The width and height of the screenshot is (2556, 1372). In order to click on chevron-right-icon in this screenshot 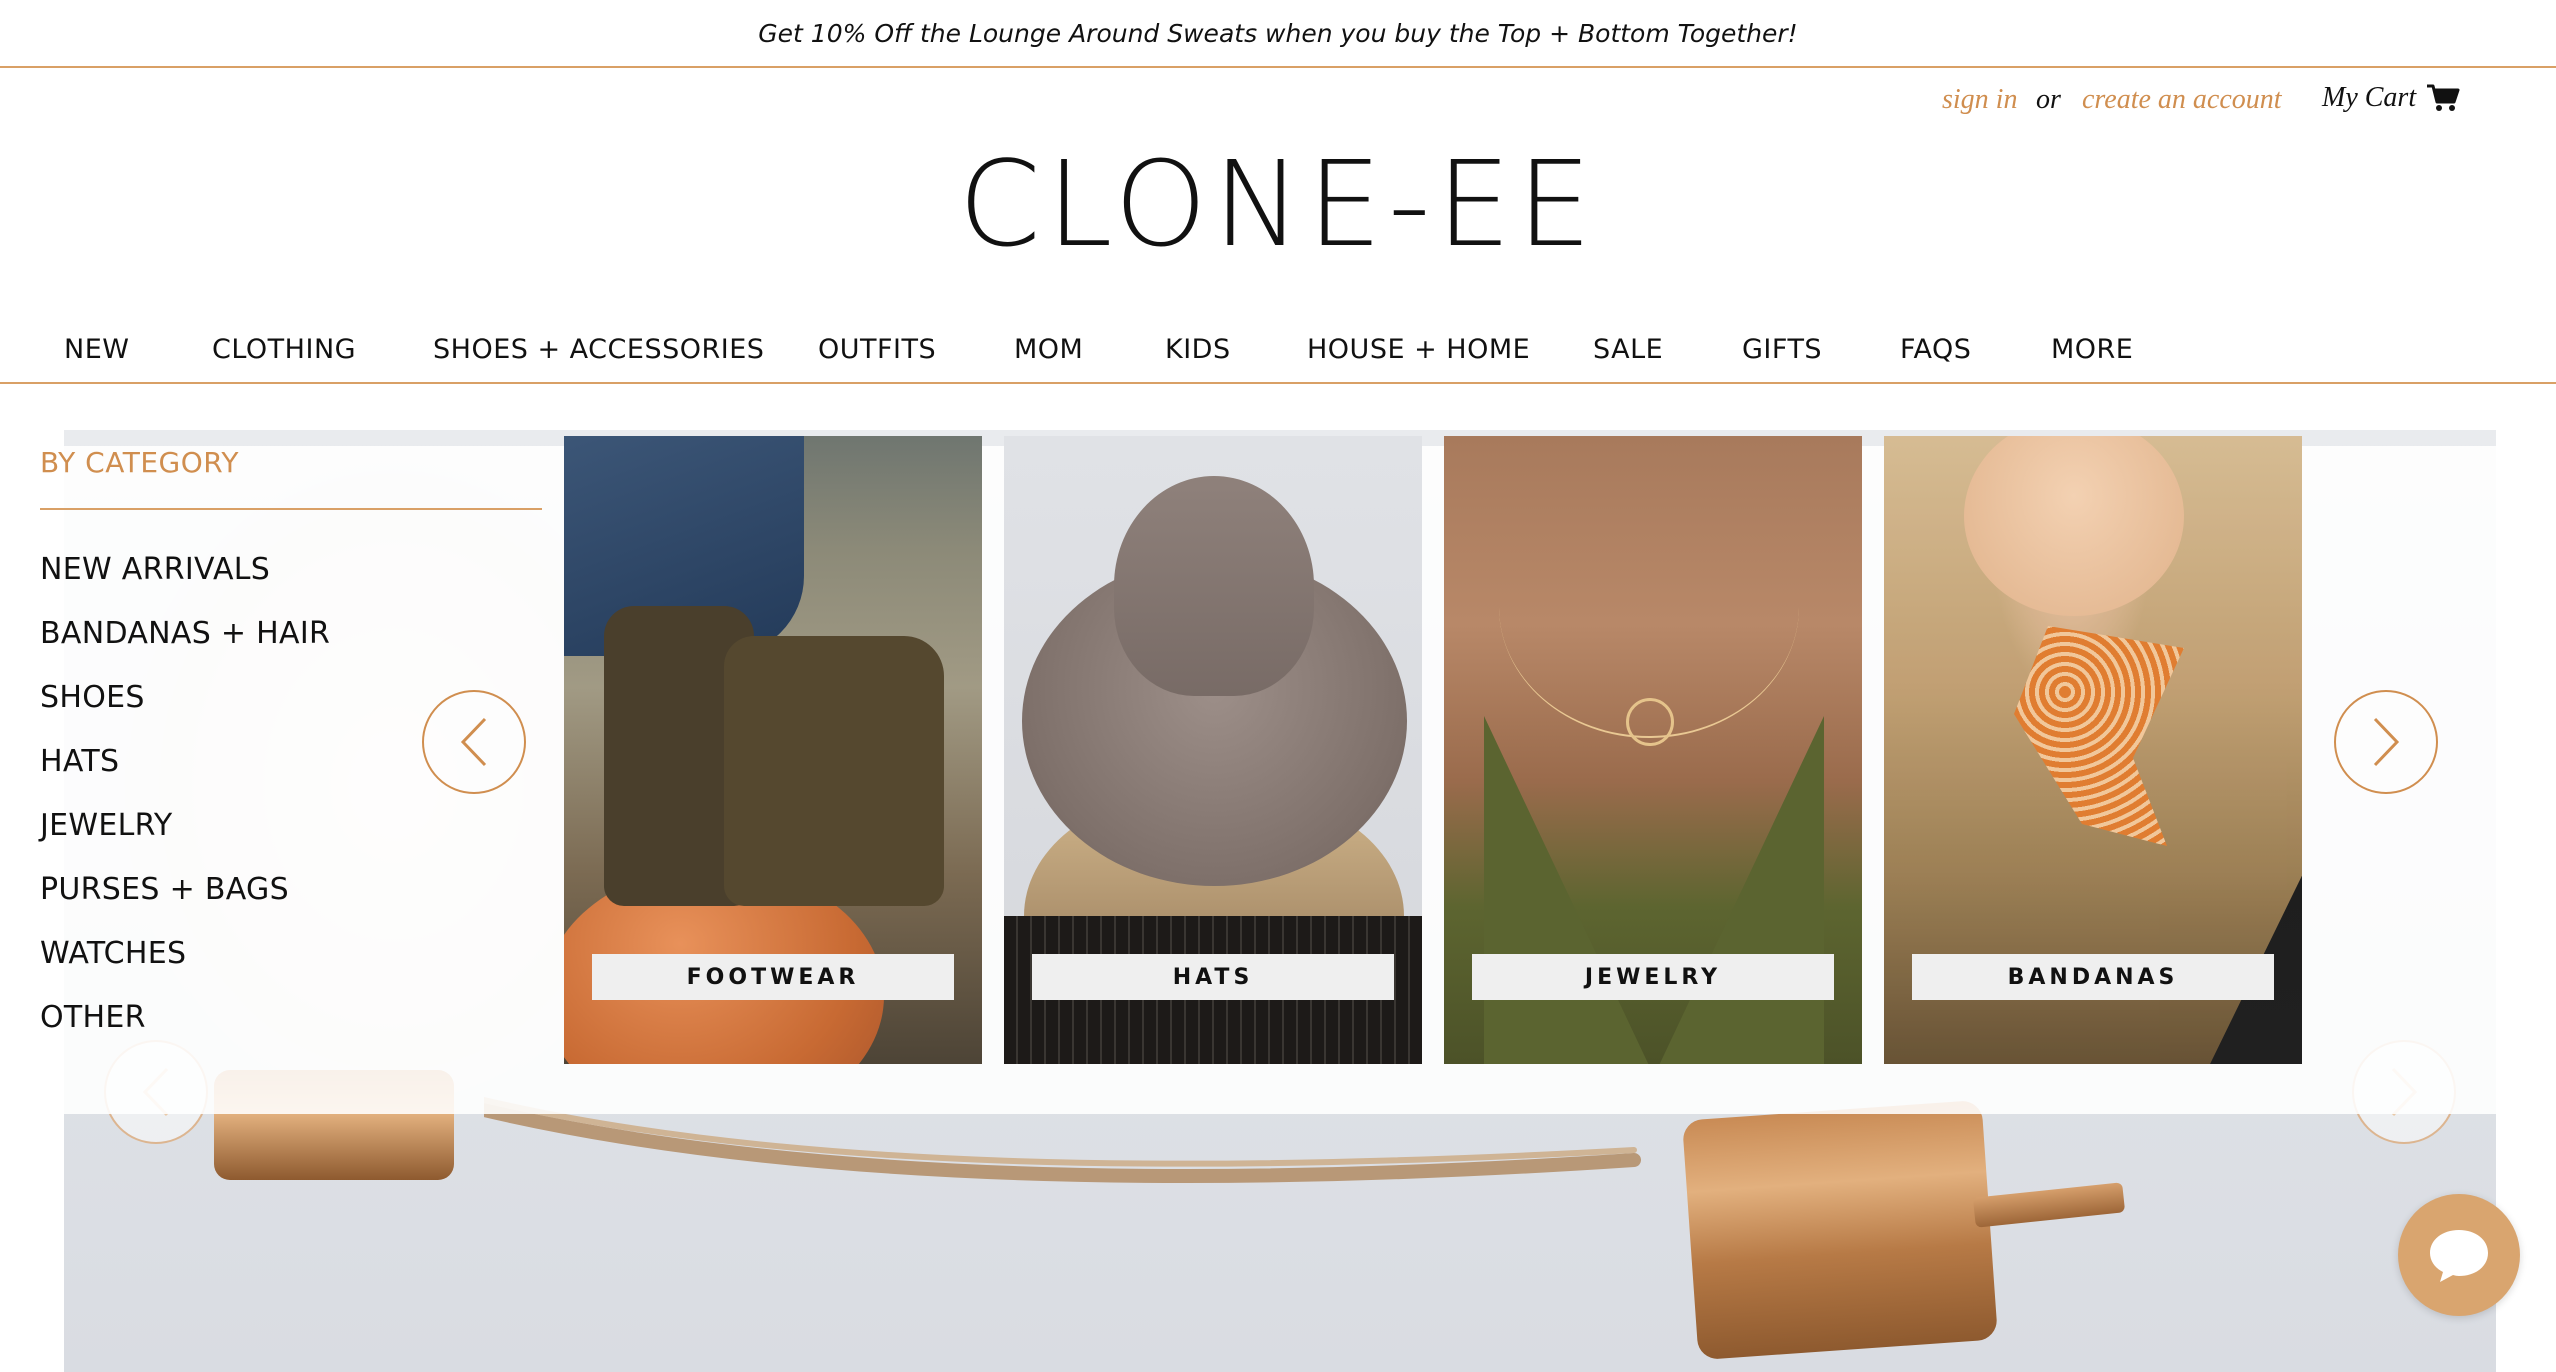, I will do `click(2386, 742)`.